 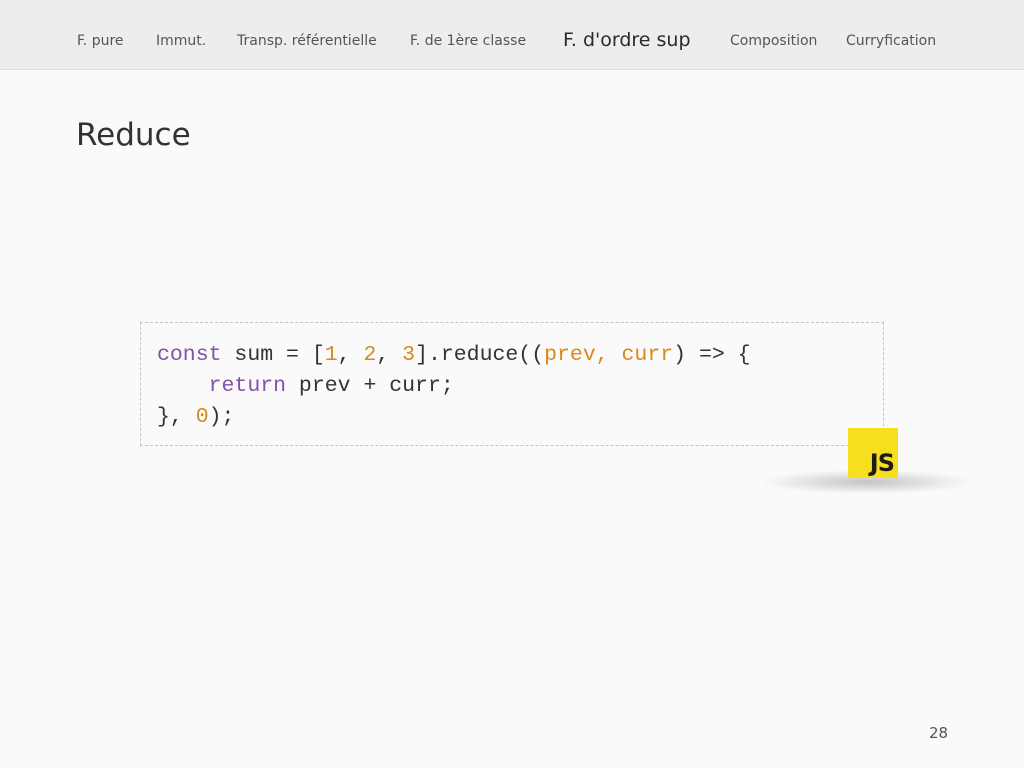 I want to click on nav-item-curryfication: Curryfication, so click(x=891, y=41).